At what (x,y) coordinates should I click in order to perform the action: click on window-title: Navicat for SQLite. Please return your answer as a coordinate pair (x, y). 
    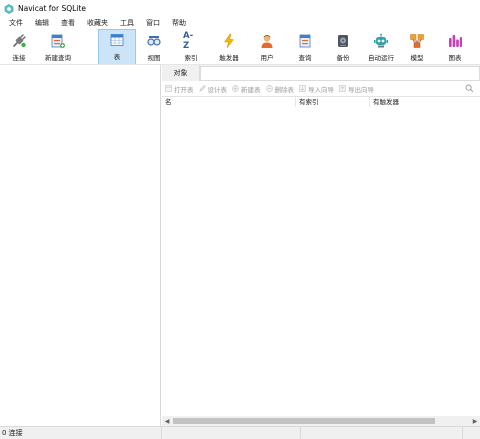
    Looking at the image, I should click on (52, 8).